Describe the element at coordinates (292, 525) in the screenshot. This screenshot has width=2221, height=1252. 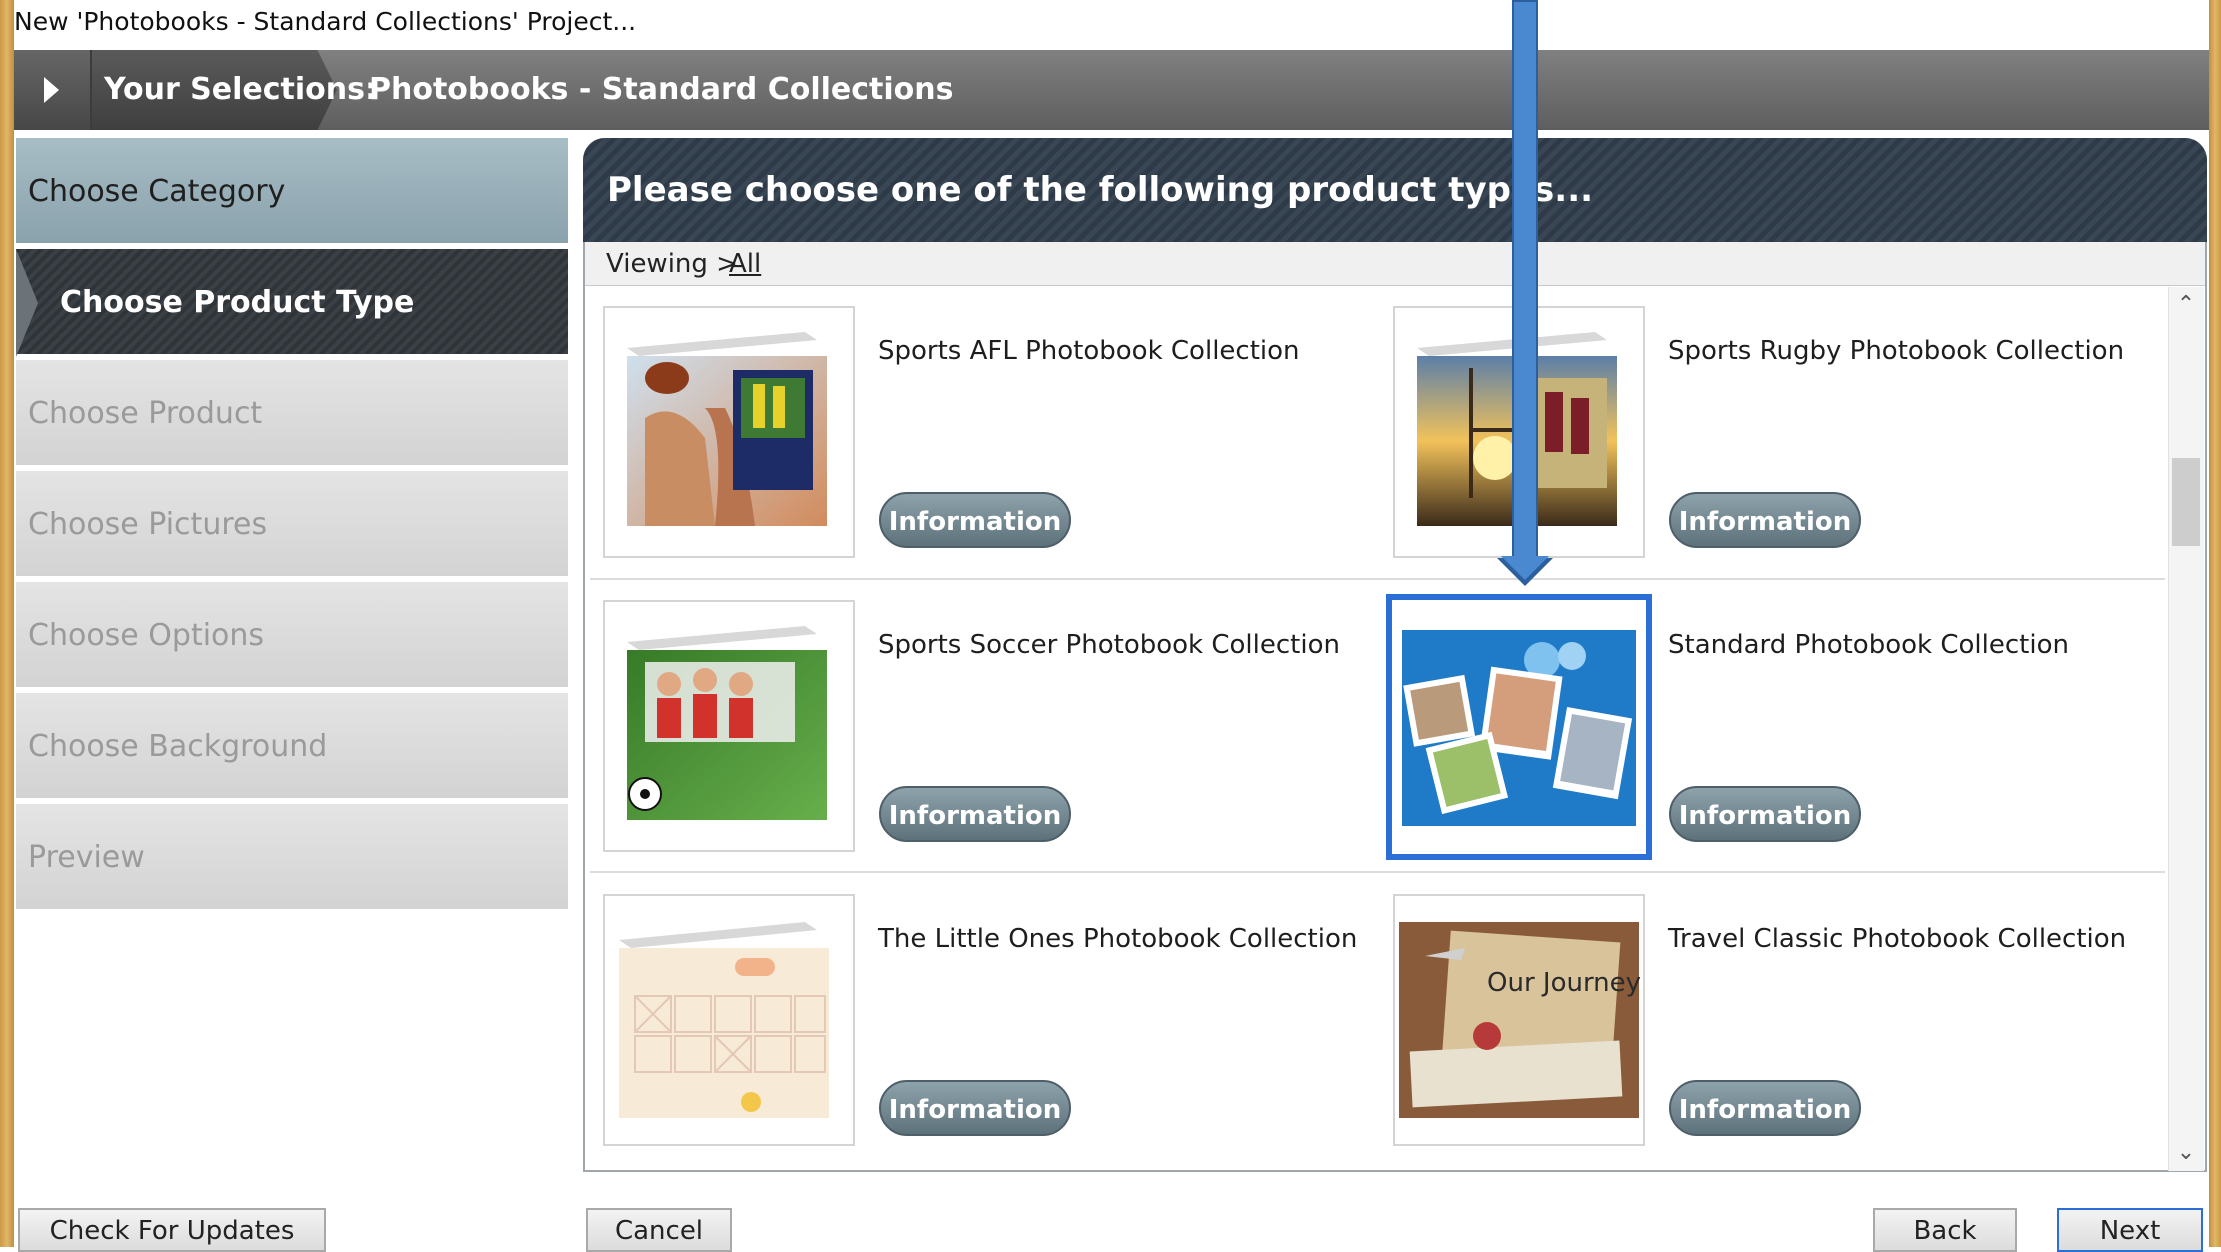
I see `step-choose-pictures: Choose Pictures` at that location.